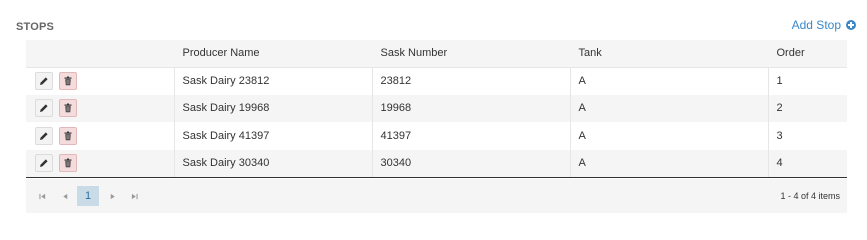 The image size is (867, 240). I want to click on next-page-icon, so click(112, 196).